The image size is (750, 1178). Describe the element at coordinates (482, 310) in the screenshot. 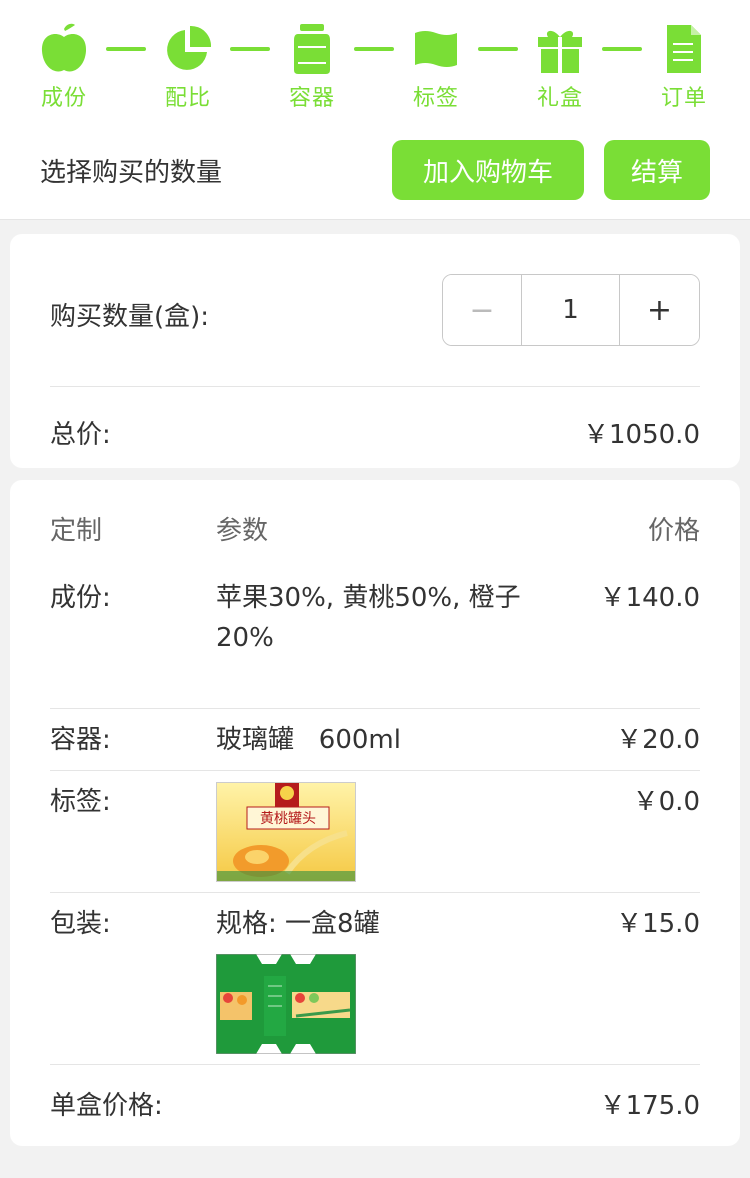

I see `decrement-button: −` at that location.